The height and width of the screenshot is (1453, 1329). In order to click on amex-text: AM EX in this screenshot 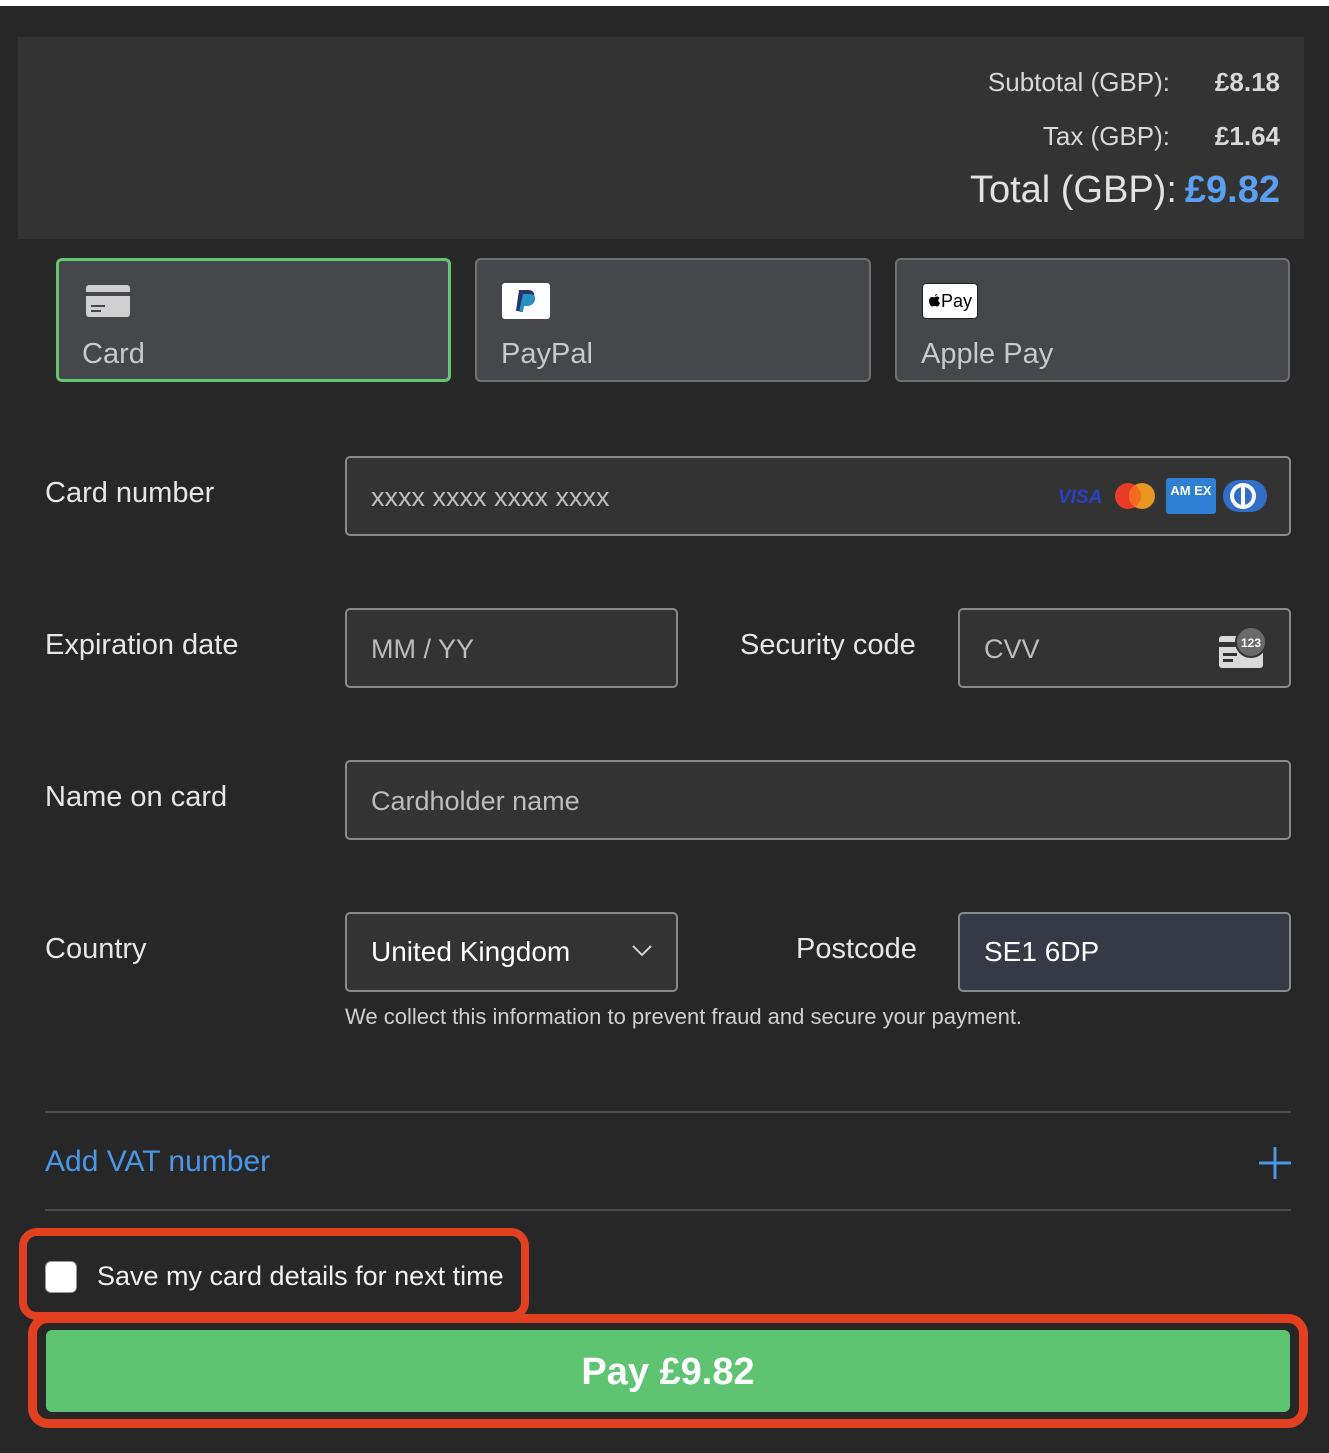, I will do `click(1191, 490)`.